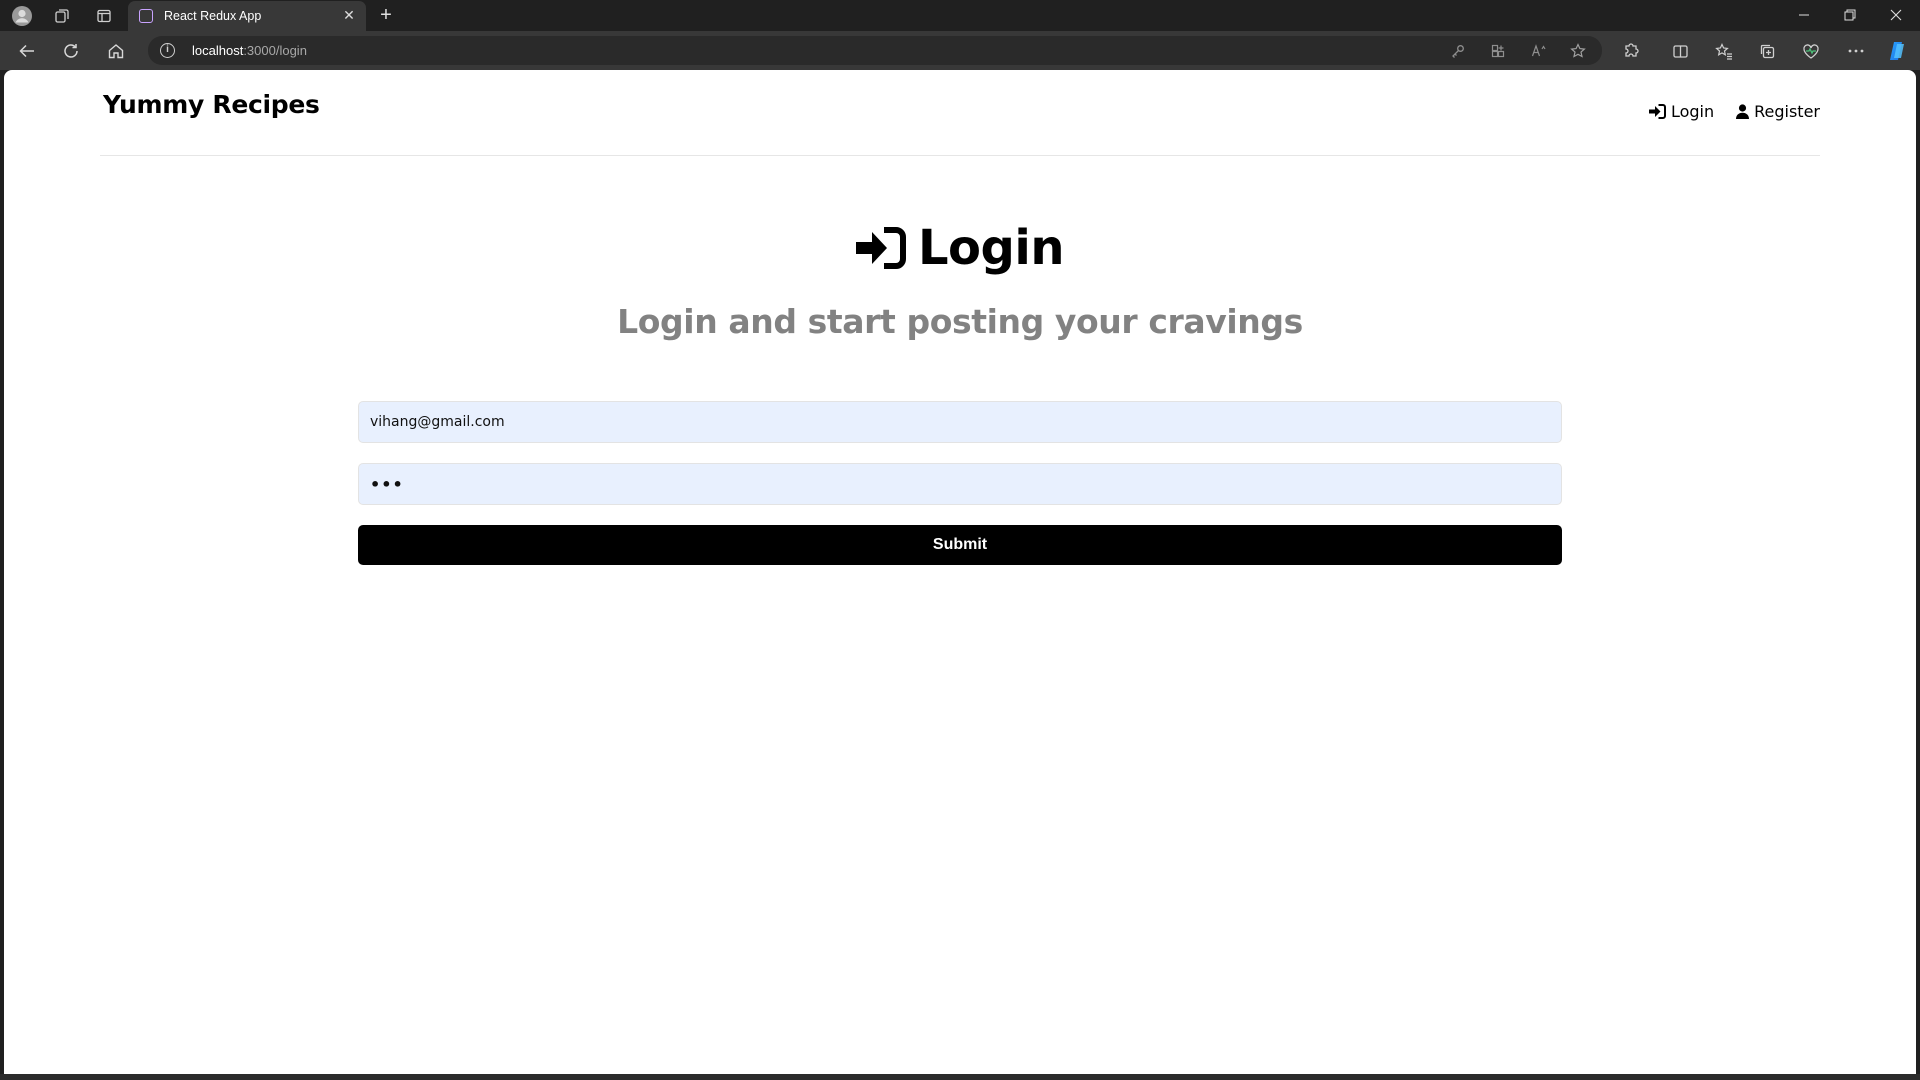  I want to click on favorite-star-icon, so click(1578, 51).